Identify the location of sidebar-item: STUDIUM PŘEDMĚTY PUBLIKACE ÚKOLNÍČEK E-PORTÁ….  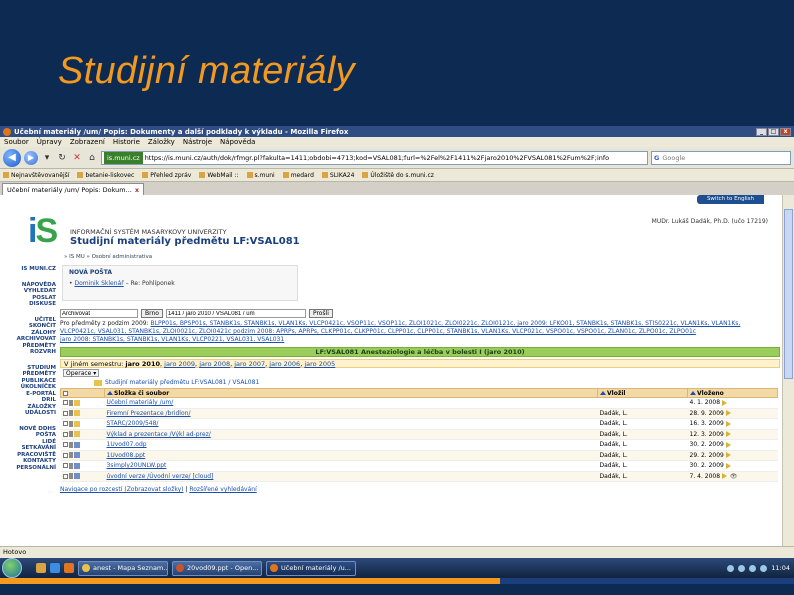
(36, 391).